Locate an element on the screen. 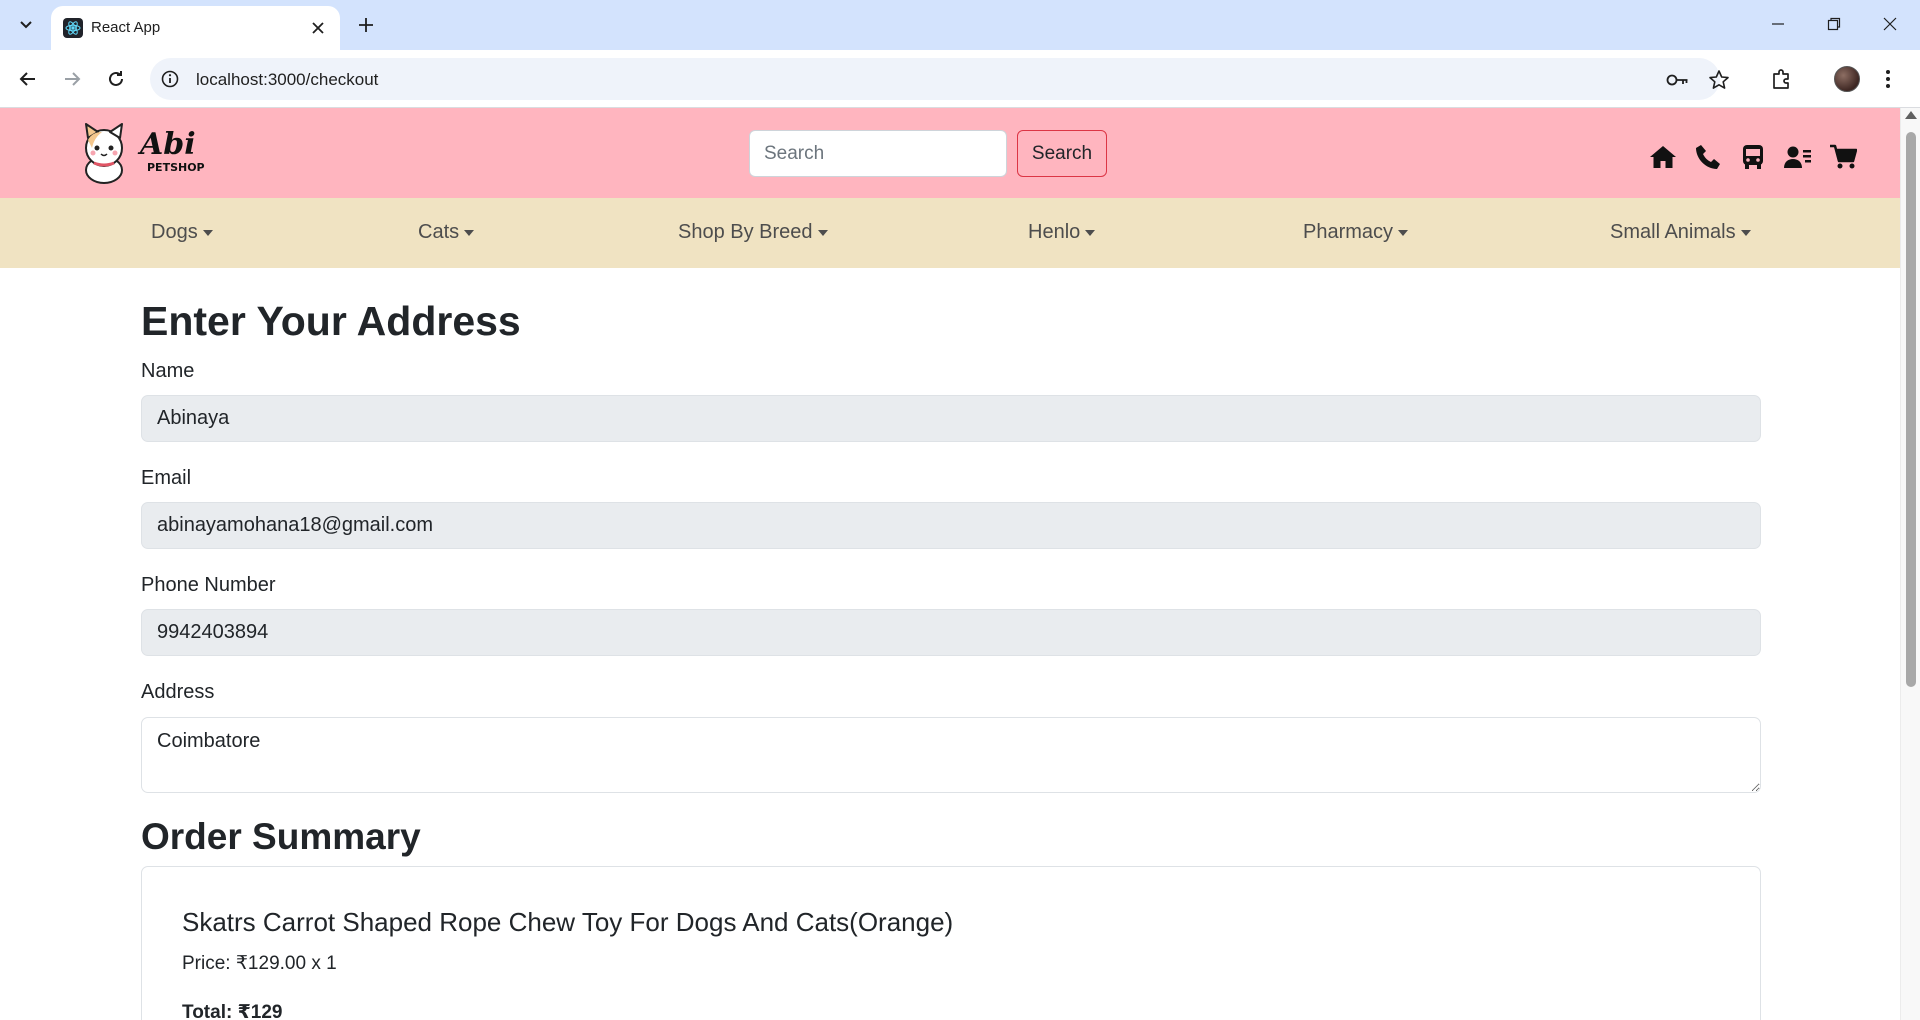  page-scrollbar is located at coordinates (1910, 564).